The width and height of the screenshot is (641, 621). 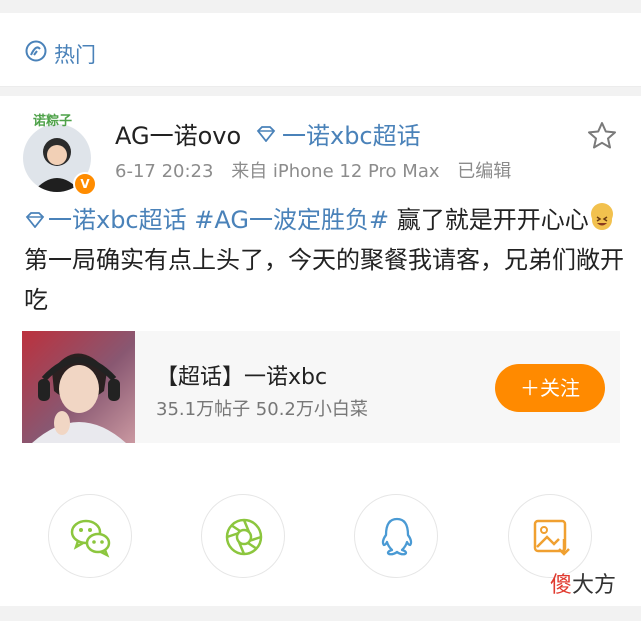 I want to click on section-header: 热门, so click(x=320, y=50).